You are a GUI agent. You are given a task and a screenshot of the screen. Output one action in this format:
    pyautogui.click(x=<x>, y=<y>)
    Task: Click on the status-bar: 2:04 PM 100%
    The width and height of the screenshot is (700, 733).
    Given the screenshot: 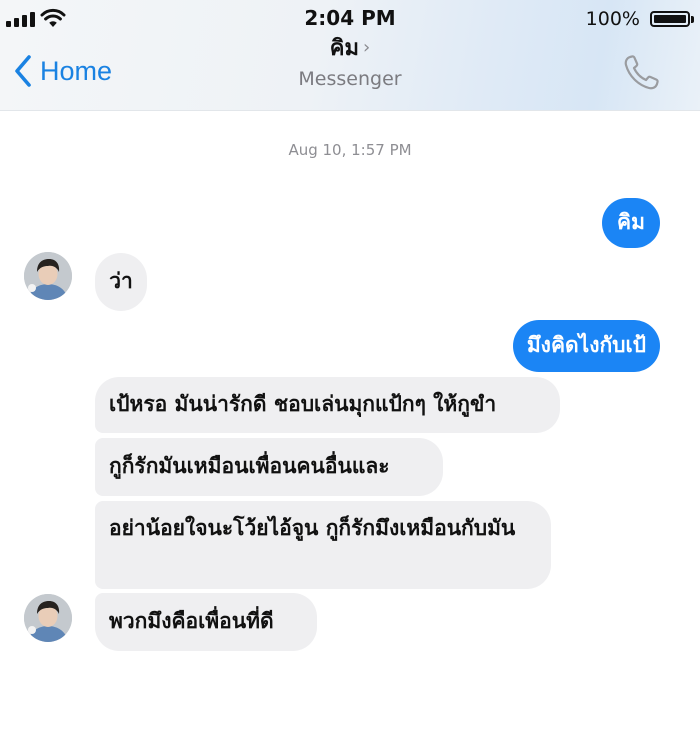 What is the action you would take?
    pyautogui.click(x=350, y=18)
    